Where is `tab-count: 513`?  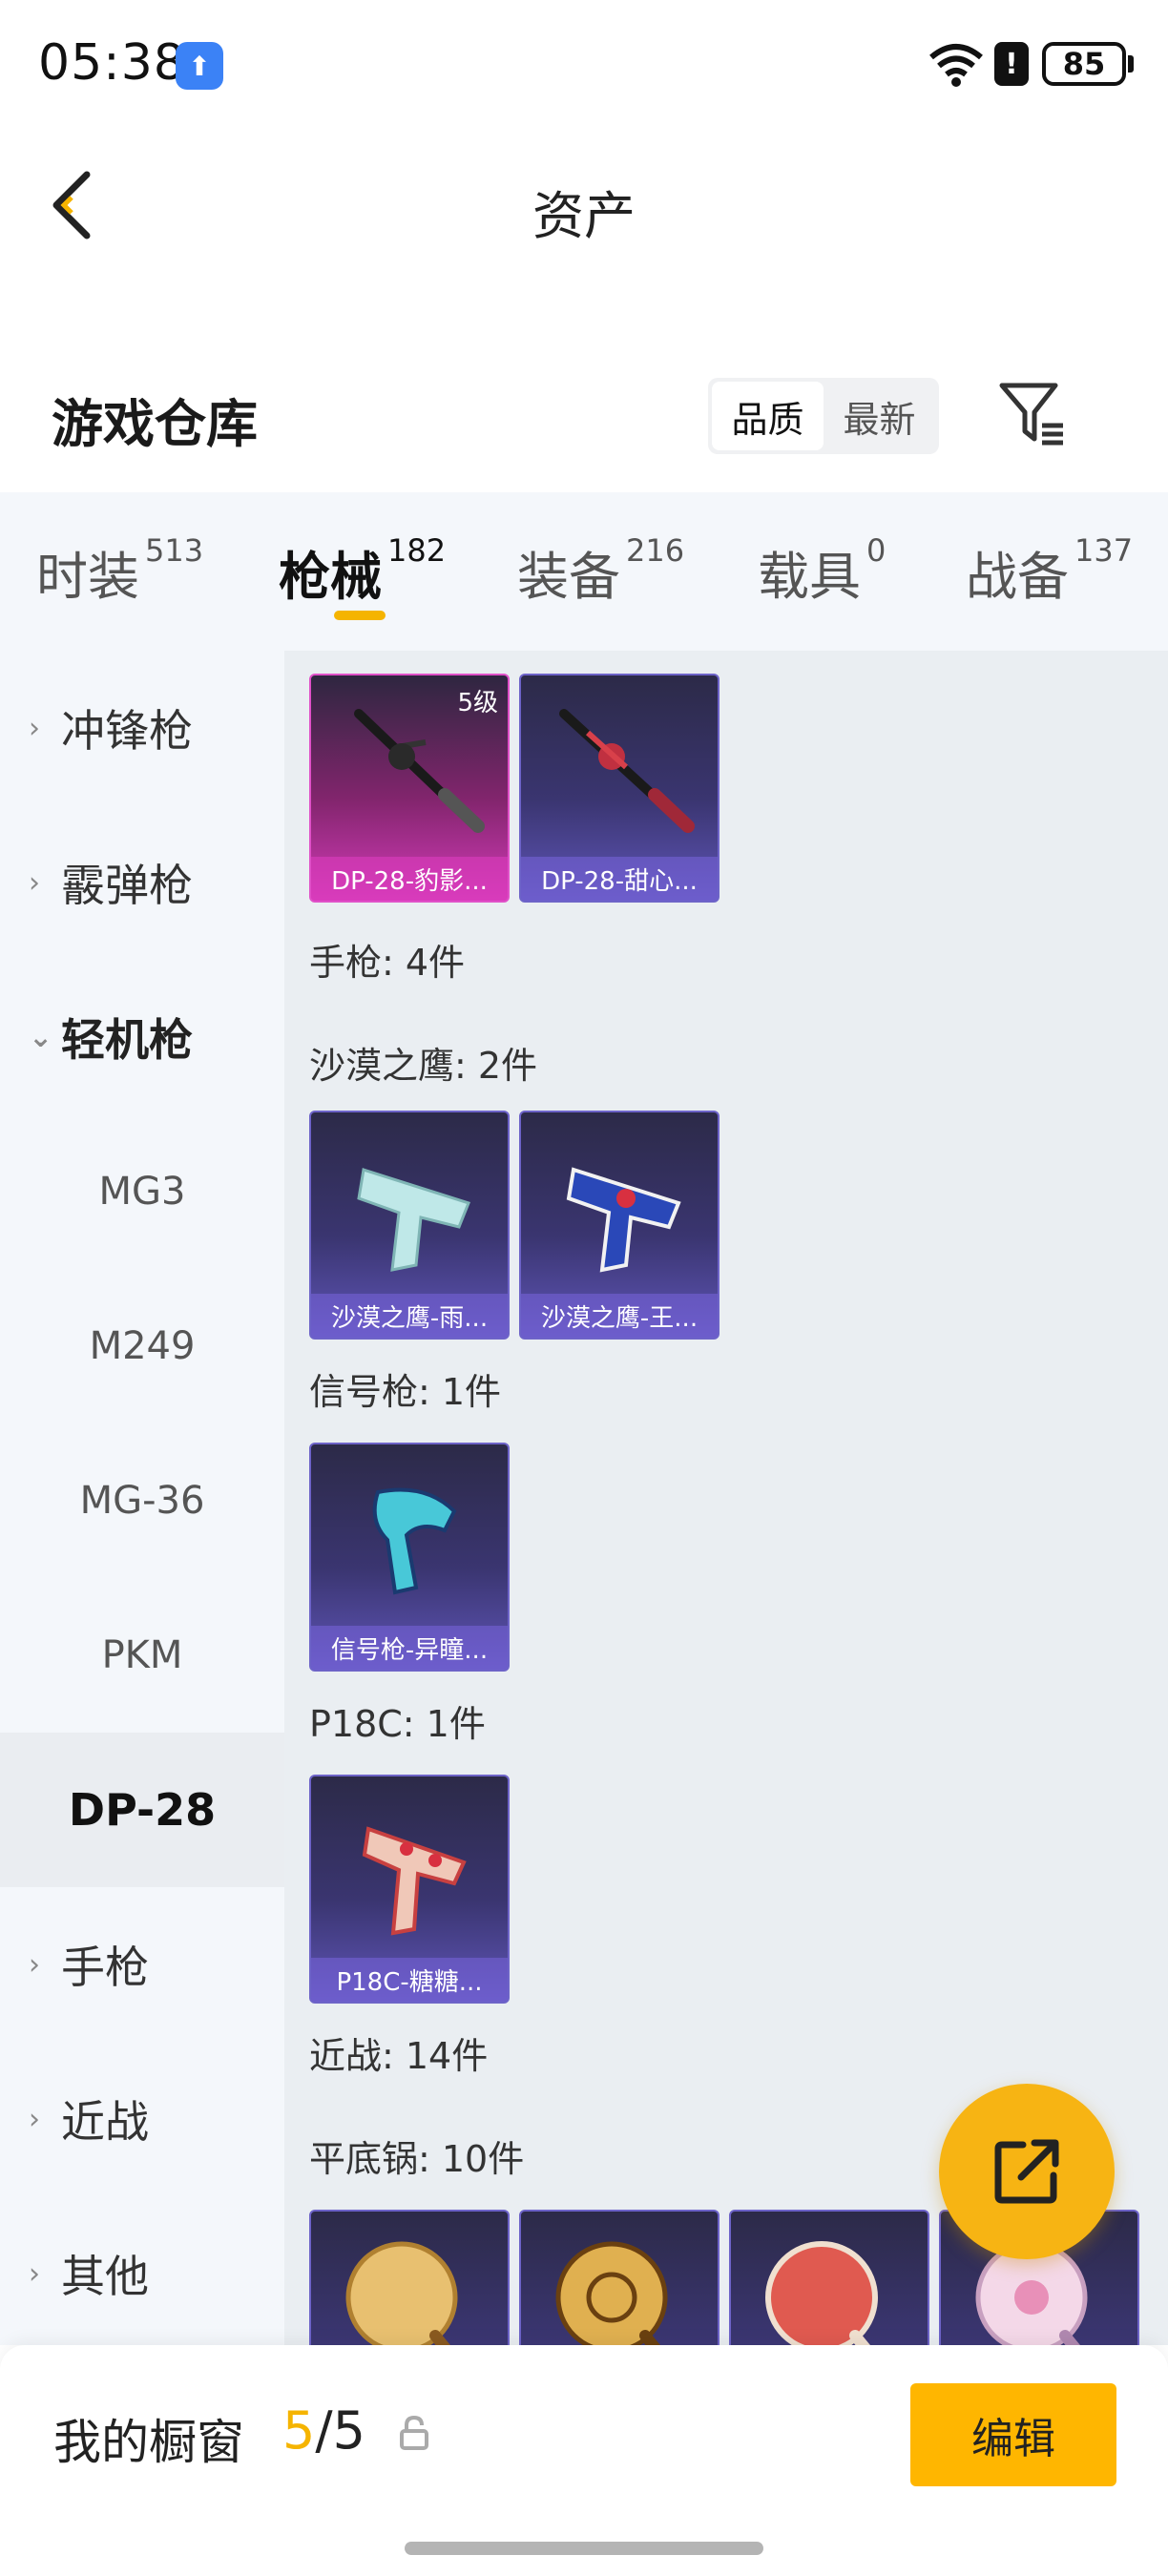
tab-count: 513 is located at coordinates (174, 550).